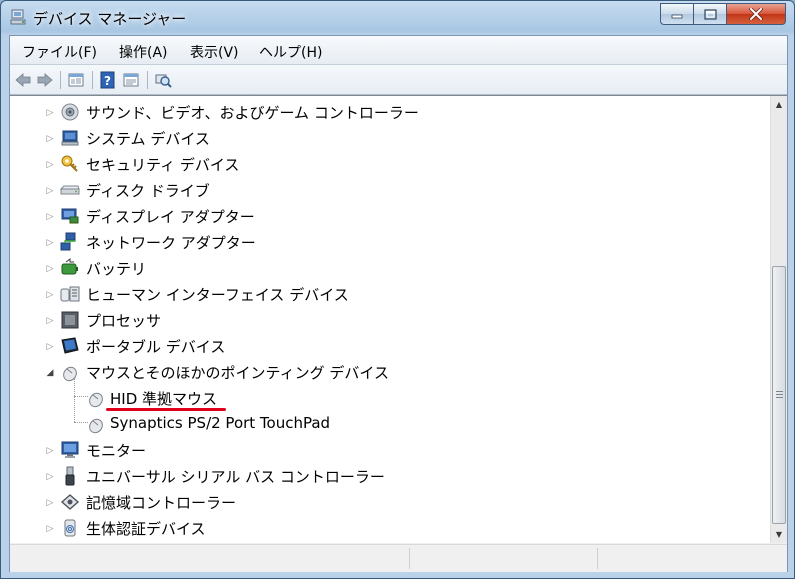 The height and width of the screenshot is (579, 795). I want to click on biometric-icon, so click(70, 528).